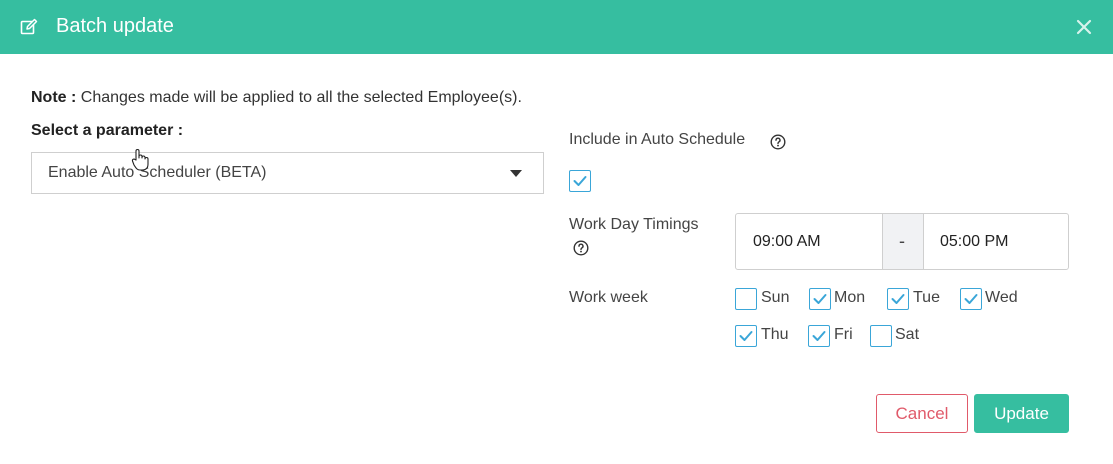  I want to click on day-checkbox-thu, so click(746, 336).